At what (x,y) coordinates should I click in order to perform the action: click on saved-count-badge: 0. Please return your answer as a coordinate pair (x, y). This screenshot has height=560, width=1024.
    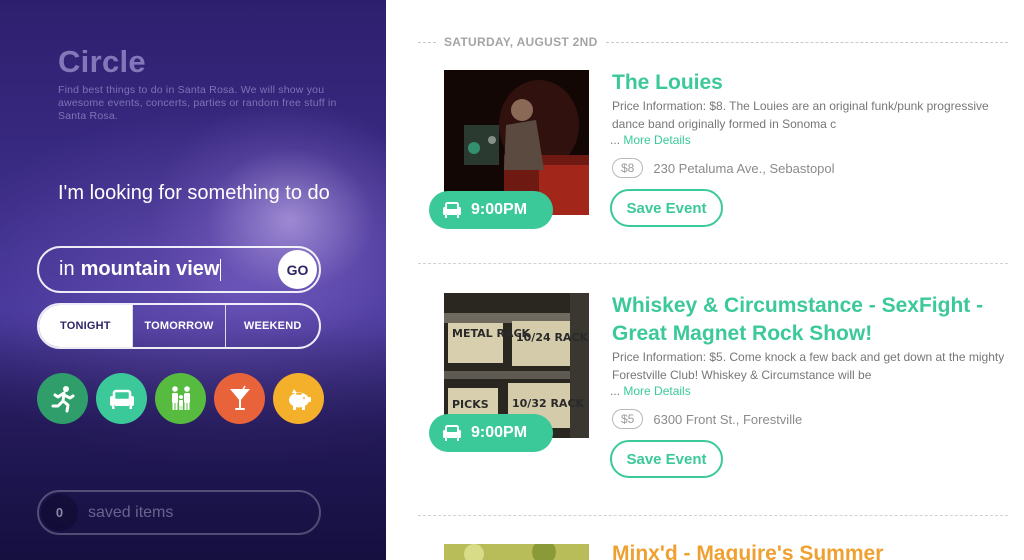
    Looking at the image, I should click on (59, 512).